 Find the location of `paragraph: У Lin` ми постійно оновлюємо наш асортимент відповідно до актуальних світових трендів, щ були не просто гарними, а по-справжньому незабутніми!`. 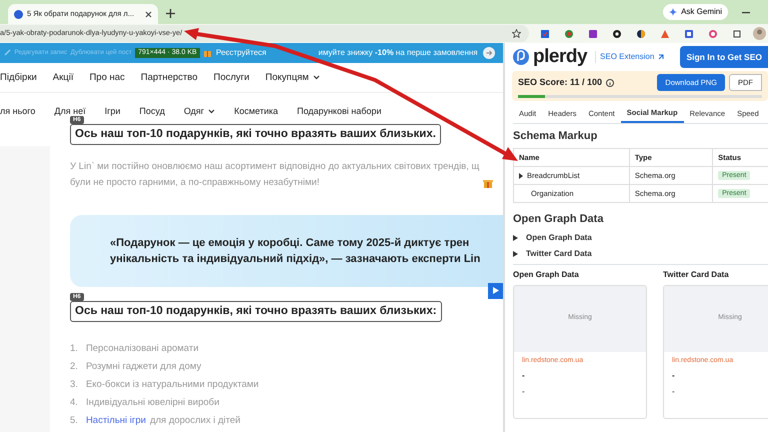

paragraph: У Lin` ми постійно оновлюємо наш асортимент відповідно до актуальних світових трендів, щ були не просто гарними, а по-справжньому незабутніми! is located at coordinates (275, 175).